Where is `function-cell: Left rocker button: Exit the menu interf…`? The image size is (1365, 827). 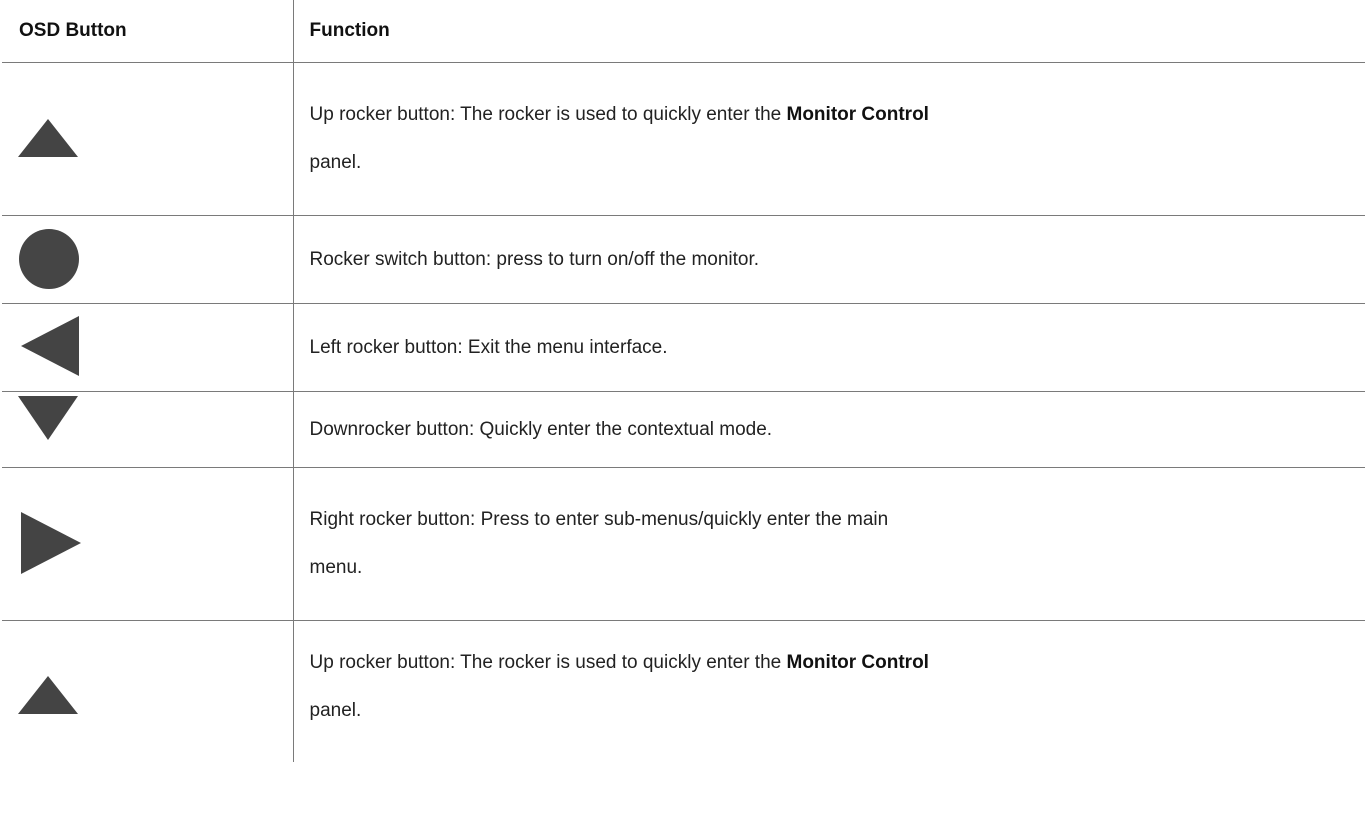
function-cell: Left rocker button: Exit the menu interf… is located at coordinates (828, 347).